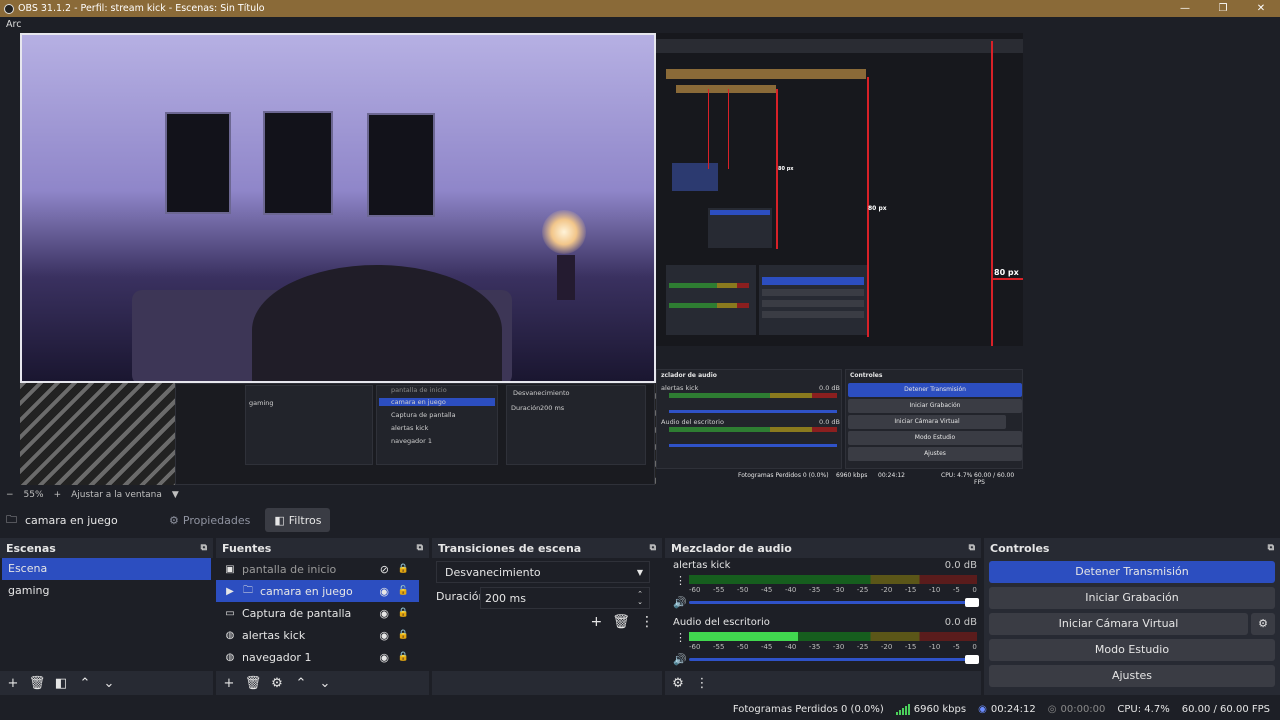 This screenshot has height=720, width=1280. I want to click on zoom-percent: 55%, so click(33, 495).